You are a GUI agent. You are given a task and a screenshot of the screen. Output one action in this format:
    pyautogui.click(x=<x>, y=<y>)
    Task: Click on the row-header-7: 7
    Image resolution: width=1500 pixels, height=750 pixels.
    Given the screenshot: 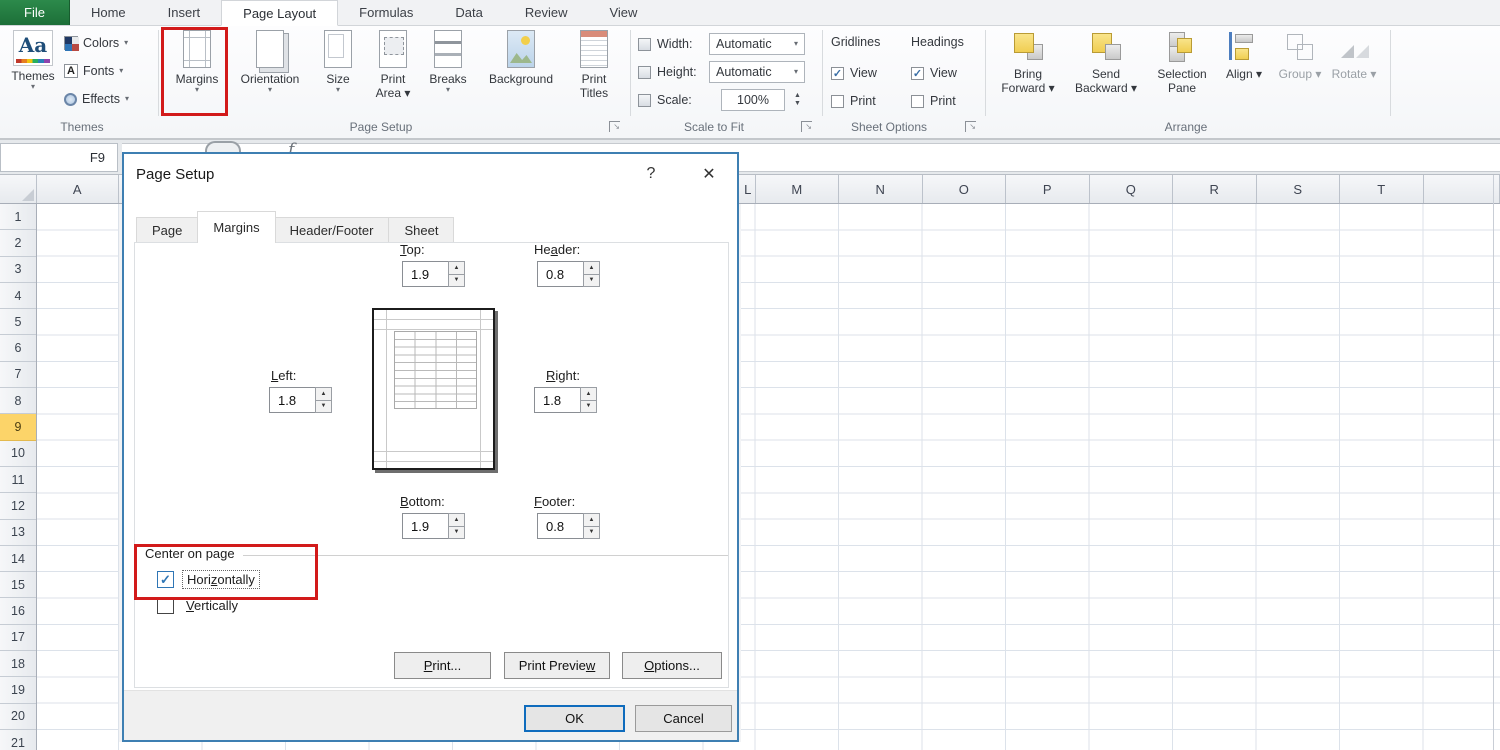 What is the action you would take?
    pyautogui.click(x=18, y=375)
    